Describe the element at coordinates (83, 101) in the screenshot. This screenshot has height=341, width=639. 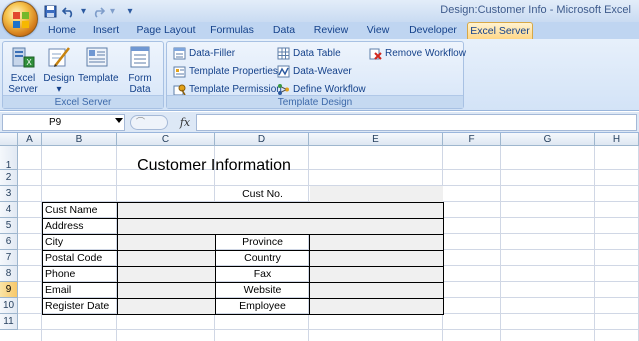
I see `excel-server-group-label: Excel Server` at that location.